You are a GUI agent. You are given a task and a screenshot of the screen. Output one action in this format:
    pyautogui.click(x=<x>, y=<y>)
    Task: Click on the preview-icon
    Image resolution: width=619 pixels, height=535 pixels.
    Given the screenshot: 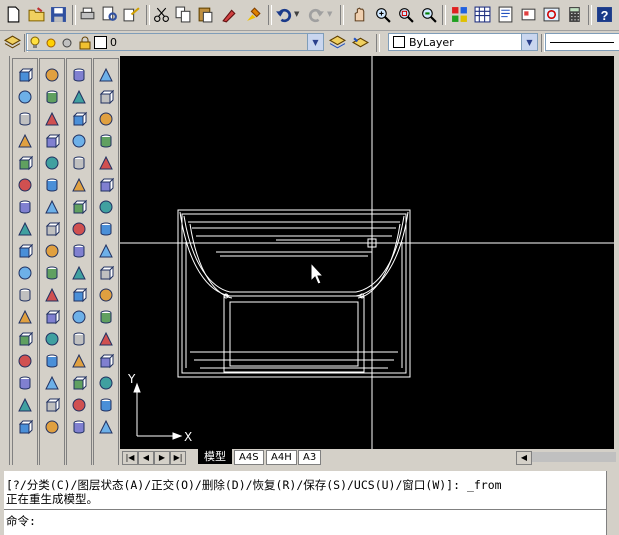 What is the action you would take?
    pyautogui.click(x=109, y=14)
    